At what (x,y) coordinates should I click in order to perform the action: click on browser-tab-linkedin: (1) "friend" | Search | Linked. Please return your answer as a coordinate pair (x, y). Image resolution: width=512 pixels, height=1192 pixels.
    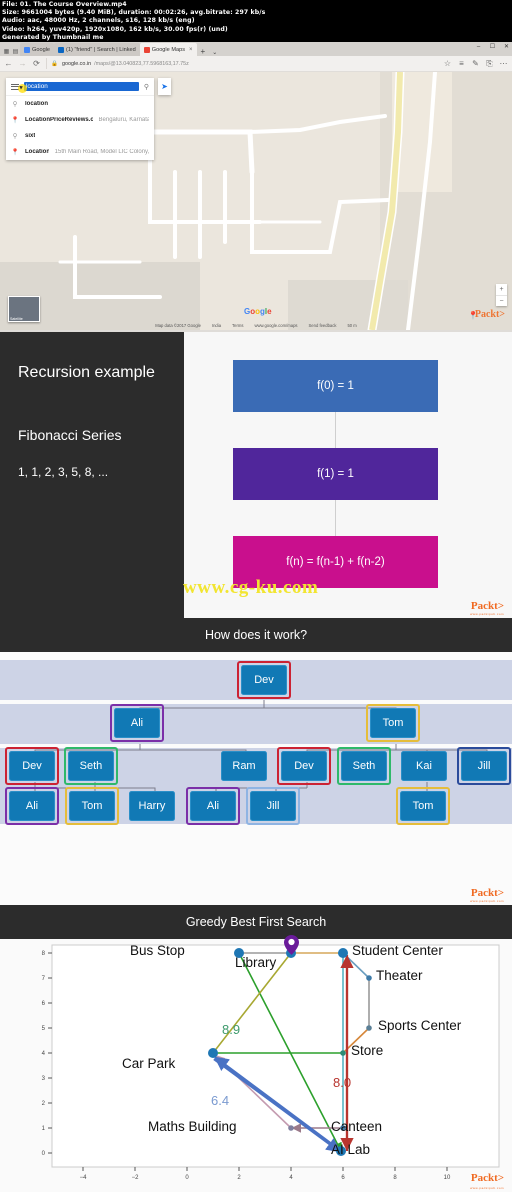
    Looking at the image, I should click on (97, 49).